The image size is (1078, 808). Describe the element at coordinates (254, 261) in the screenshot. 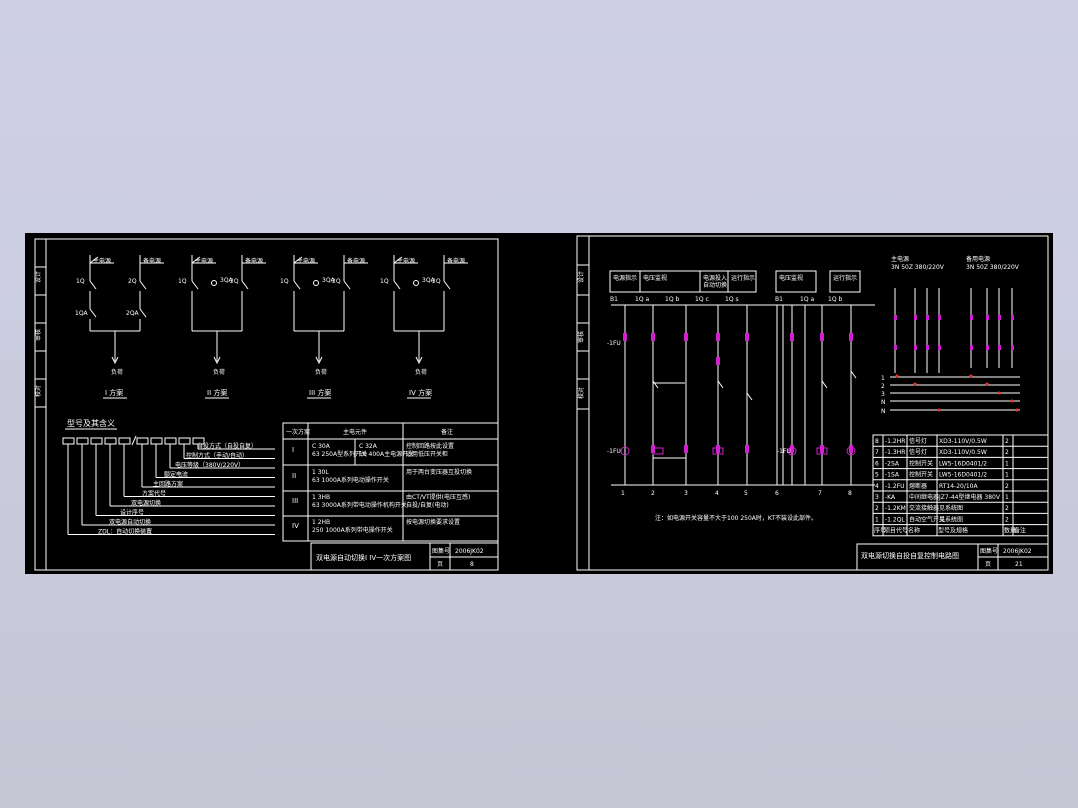

I see `source-label: 备电源` at that location.